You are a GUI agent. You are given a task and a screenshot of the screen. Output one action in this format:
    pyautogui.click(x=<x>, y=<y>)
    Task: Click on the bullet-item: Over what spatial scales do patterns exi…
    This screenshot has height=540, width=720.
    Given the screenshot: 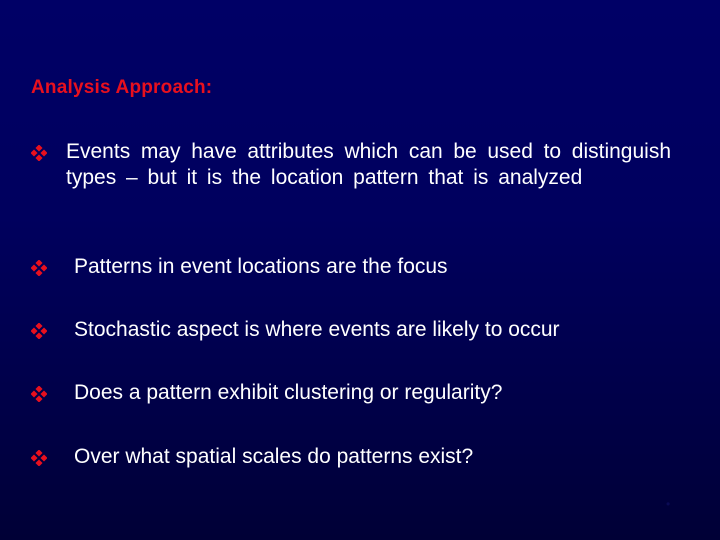 What is the action you would take?
    pyautogui.click(x=252, y=457)
    